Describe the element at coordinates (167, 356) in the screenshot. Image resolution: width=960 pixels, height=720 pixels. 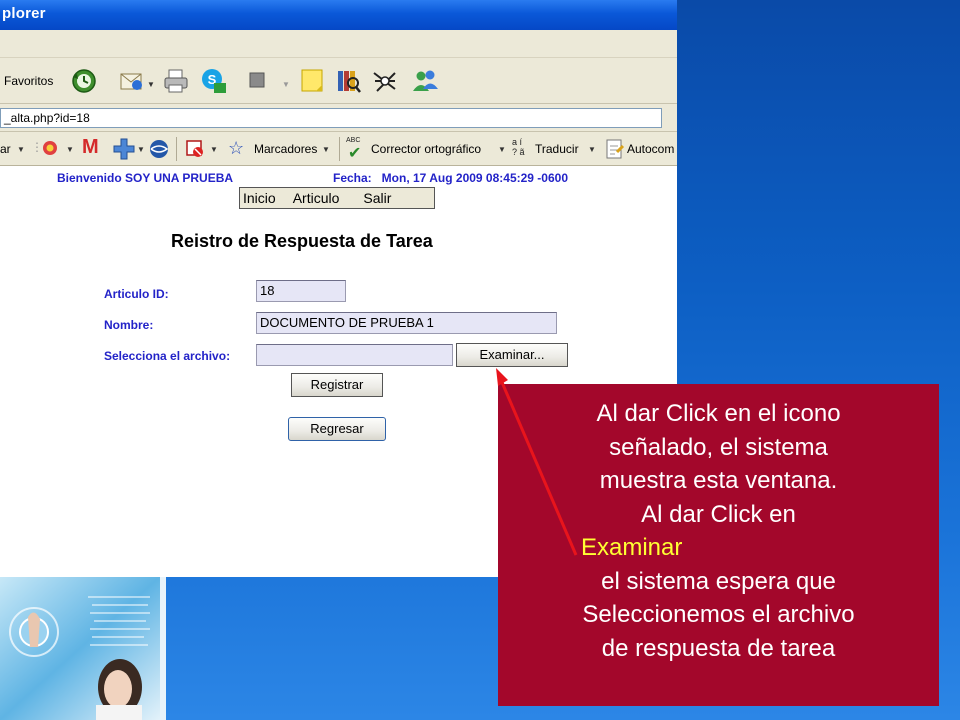
I see `archivo-label: Selecciona el archivo:` at that location.